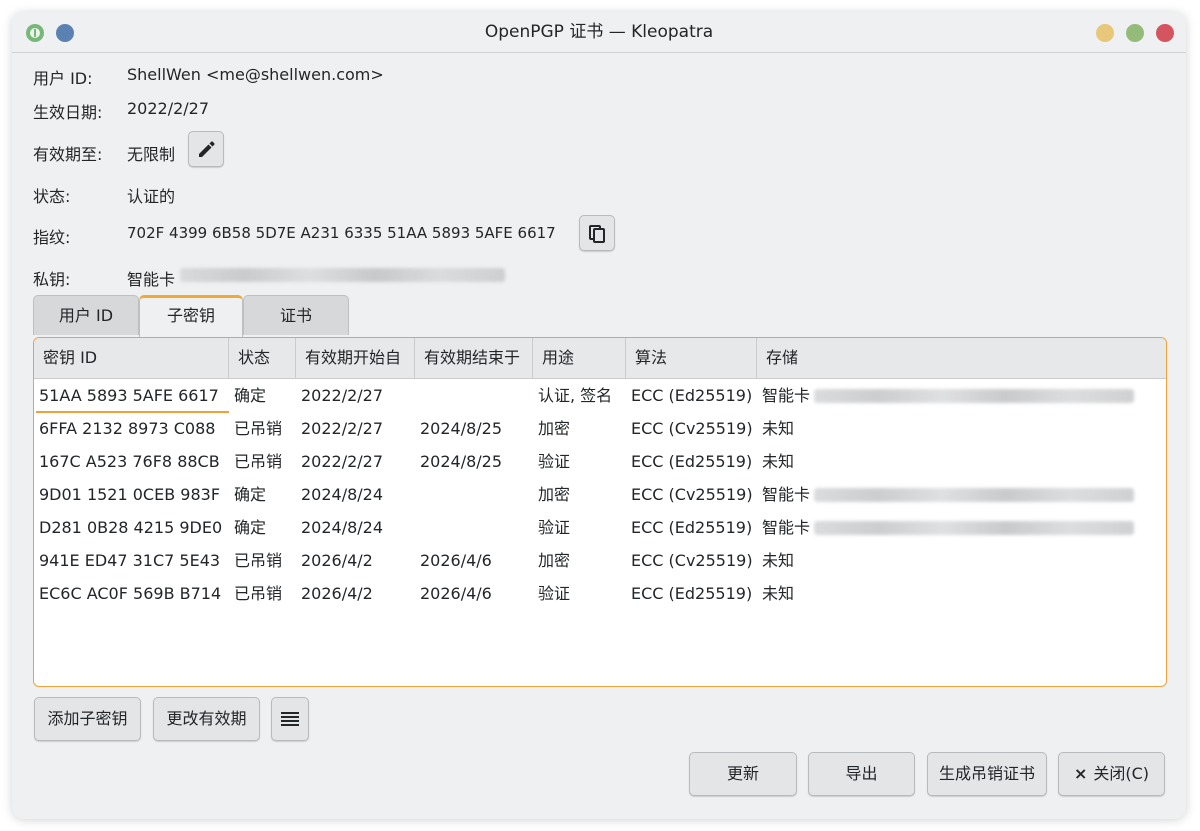 This screenshot has height=831, width=1200. Describe the element at coordinates (68, 154) in the screenshot. I see `expires-label: 有效期至:` at that location.